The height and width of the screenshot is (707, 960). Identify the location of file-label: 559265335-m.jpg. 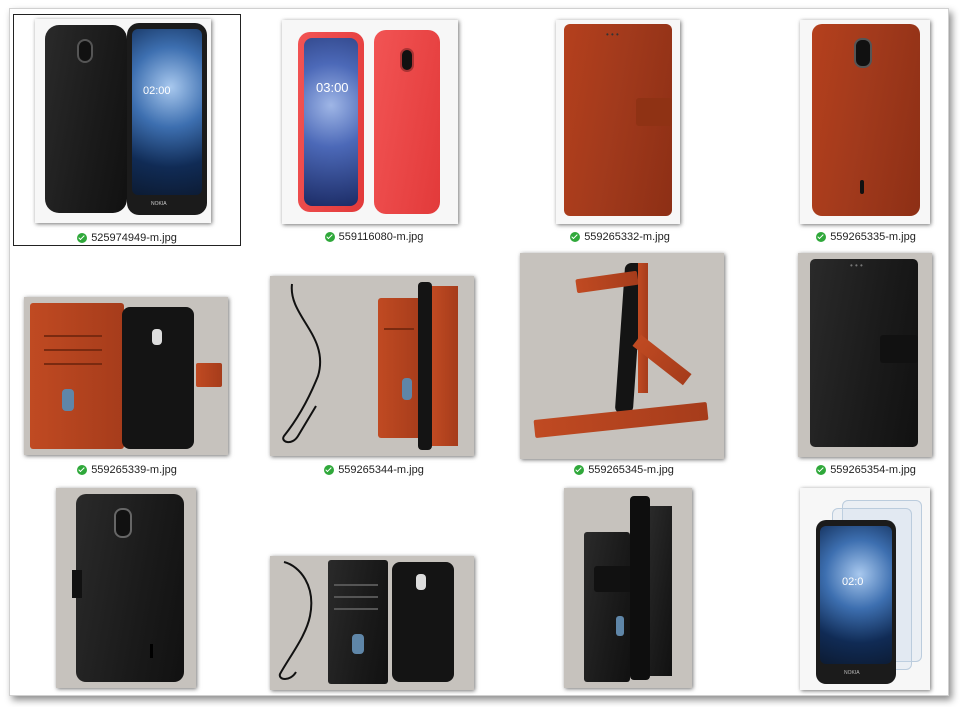
(865, 237).